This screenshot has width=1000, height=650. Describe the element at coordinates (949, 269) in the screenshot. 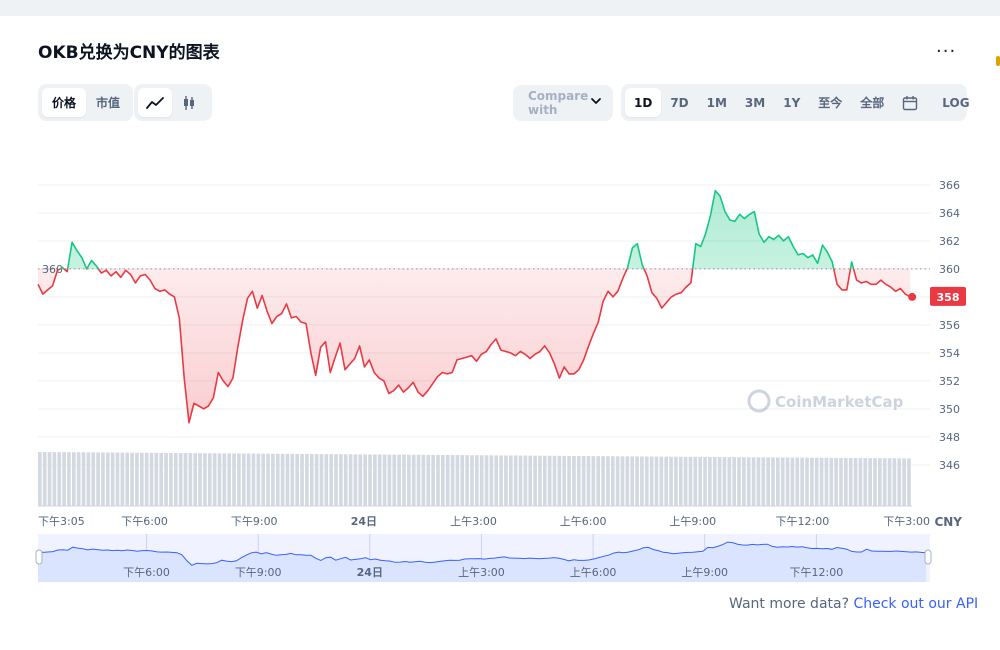

I see `y-tick-label: 360` at that location.